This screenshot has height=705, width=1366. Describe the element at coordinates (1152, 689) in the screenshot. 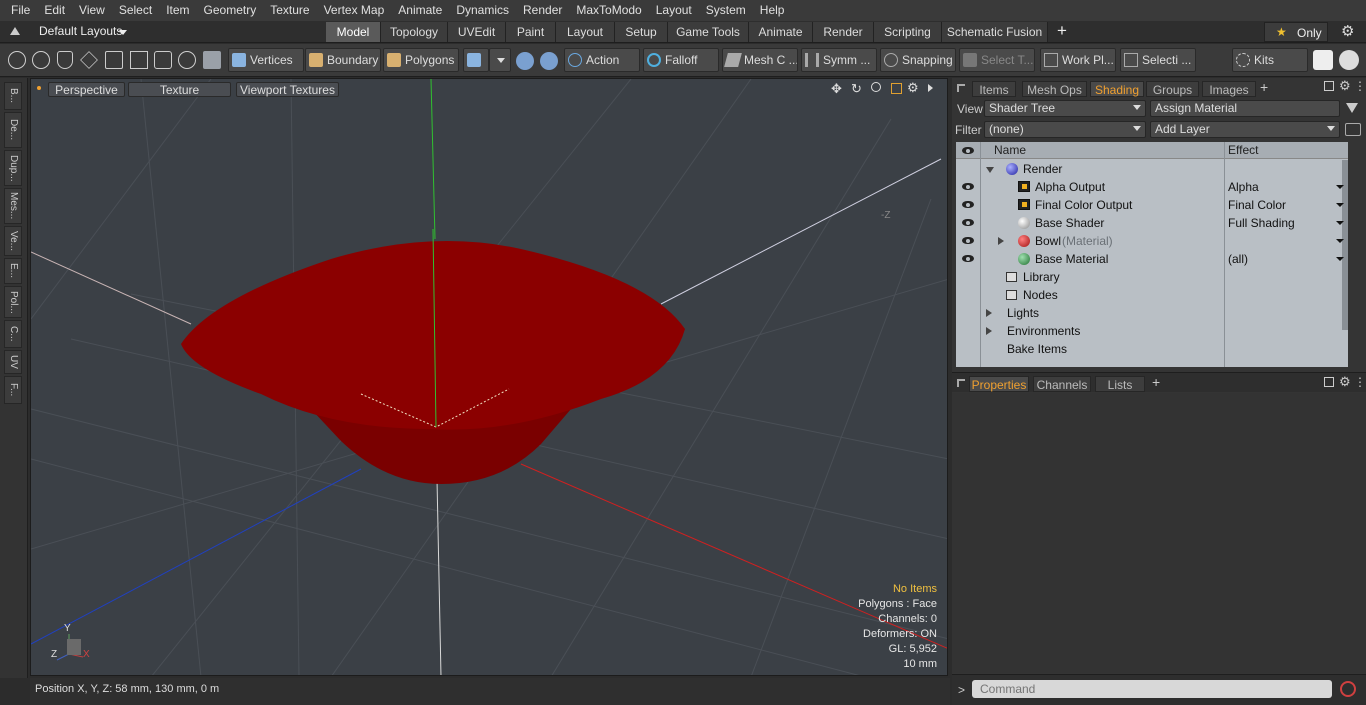

I see `command-input` at that location.